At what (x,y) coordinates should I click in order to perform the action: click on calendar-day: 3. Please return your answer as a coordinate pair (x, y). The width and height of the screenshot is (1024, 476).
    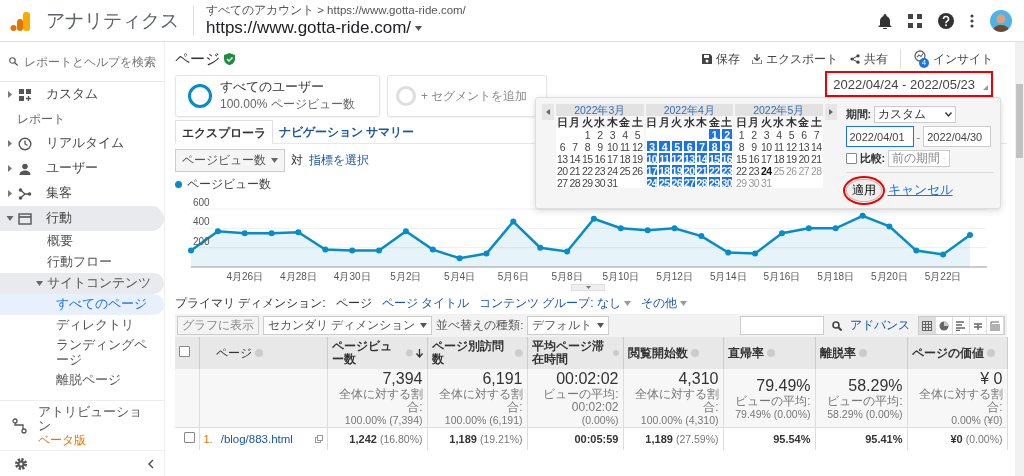
    Looking at the image, I should click on (651, 146).